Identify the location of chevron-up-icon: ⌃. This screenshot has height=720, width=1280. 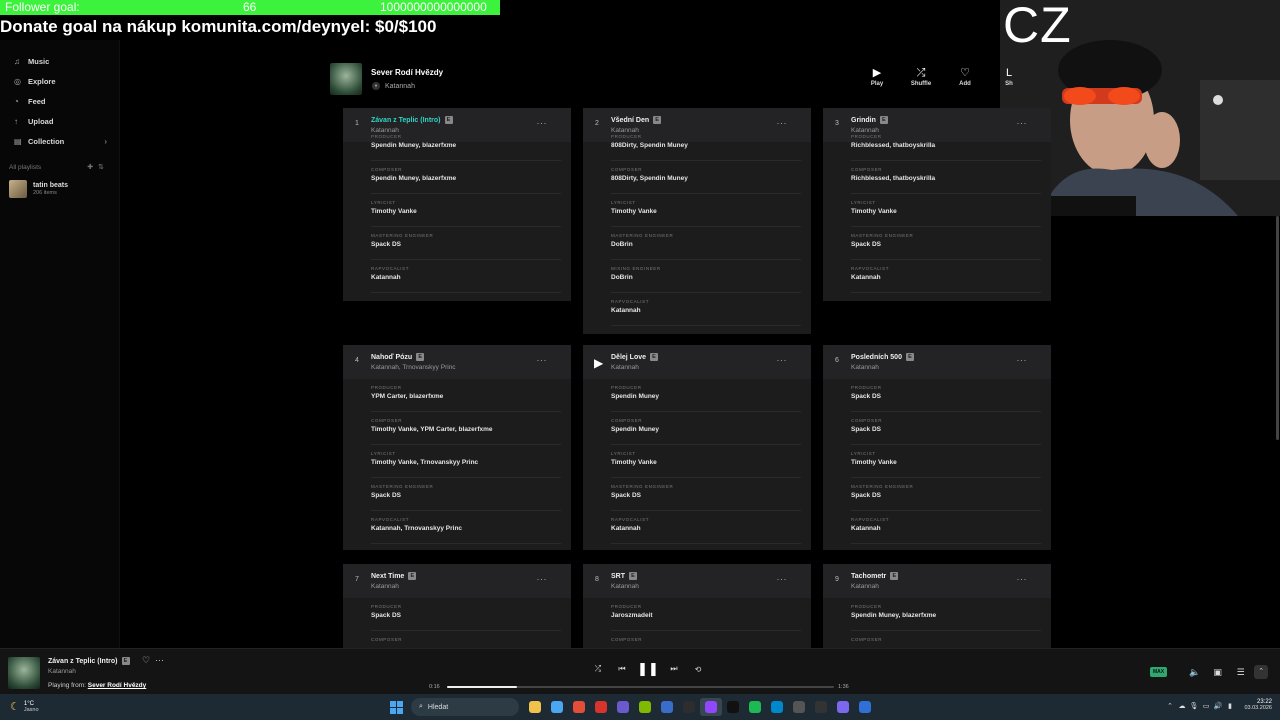
(1170, 706).